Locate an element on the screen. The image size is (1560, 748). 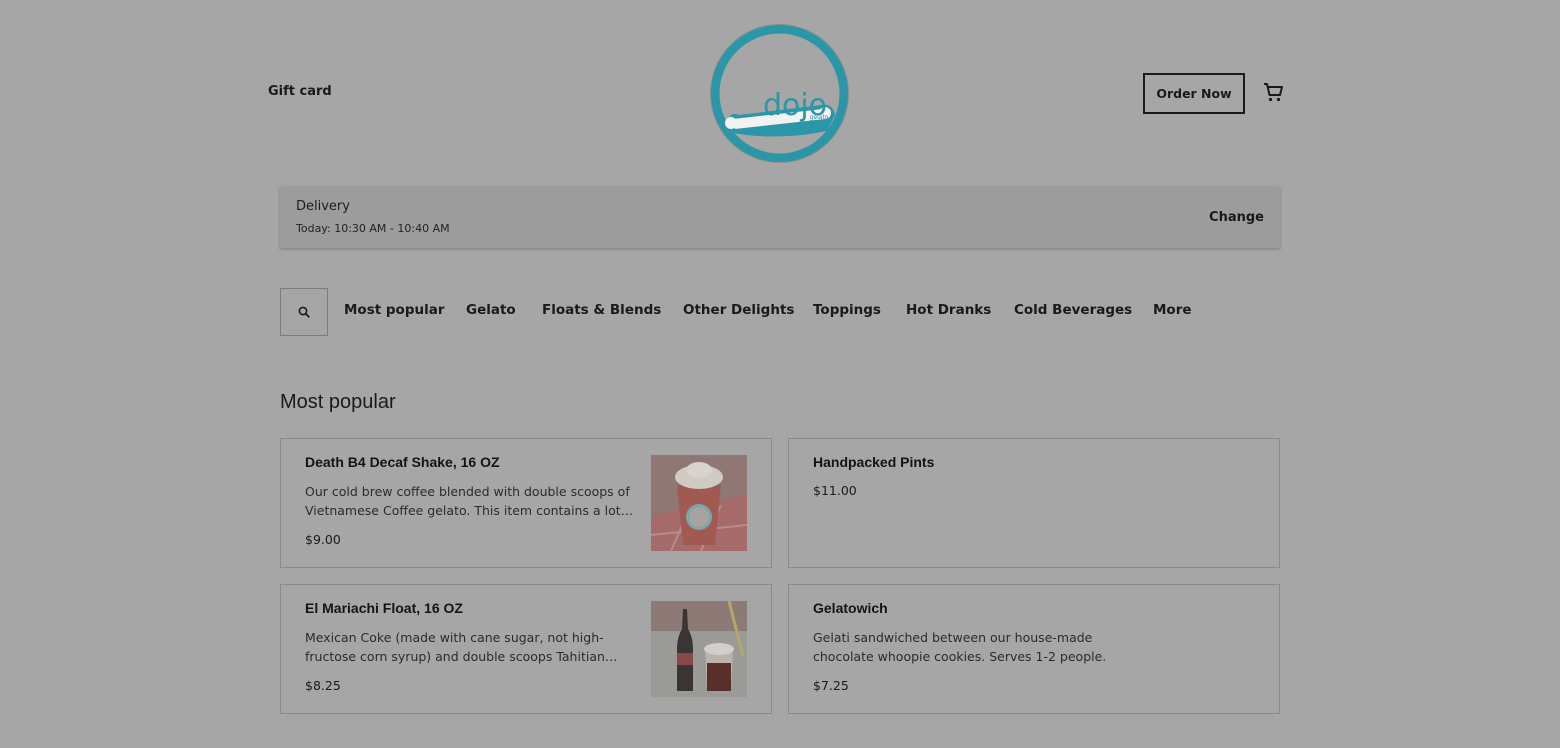
delivery-mode: Delivery is located at coordinates (323, 206).